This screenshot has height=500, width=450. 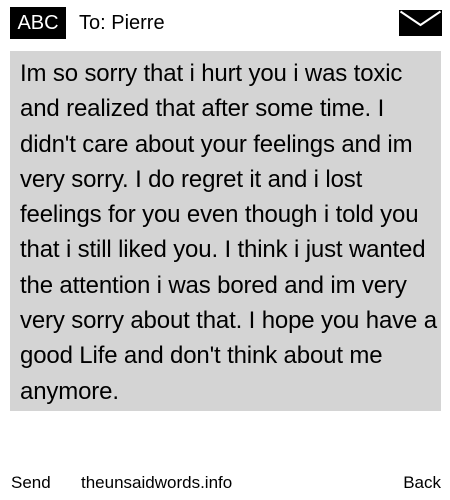 What do you see at coordinates (225, 23) in the screenshot?
I see `message-header: ABC To: Pierre` at bounding box center [225, 23].